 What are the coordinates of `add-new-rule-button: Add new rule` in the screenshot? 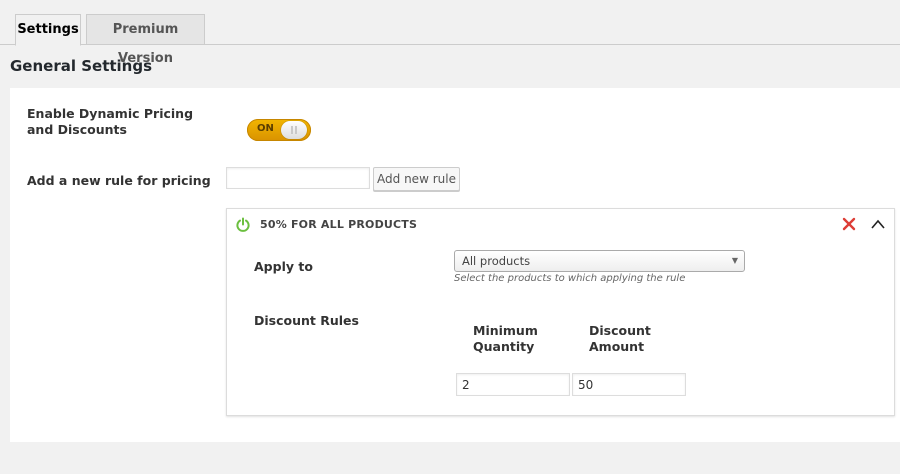 It's located at (416, 179).